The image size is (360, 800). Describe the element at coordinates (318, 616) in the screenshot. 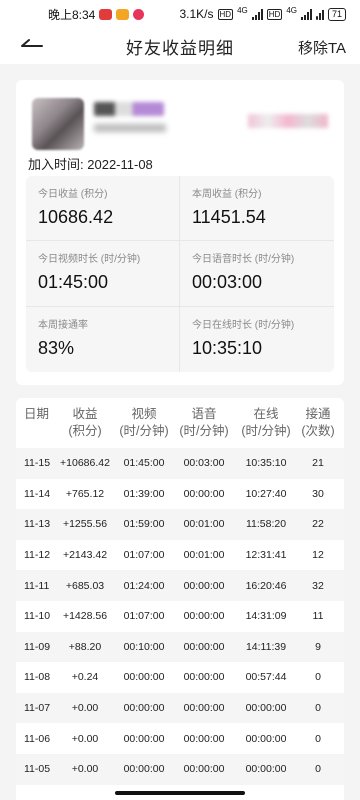

I see `table-cell: 11` at that location.